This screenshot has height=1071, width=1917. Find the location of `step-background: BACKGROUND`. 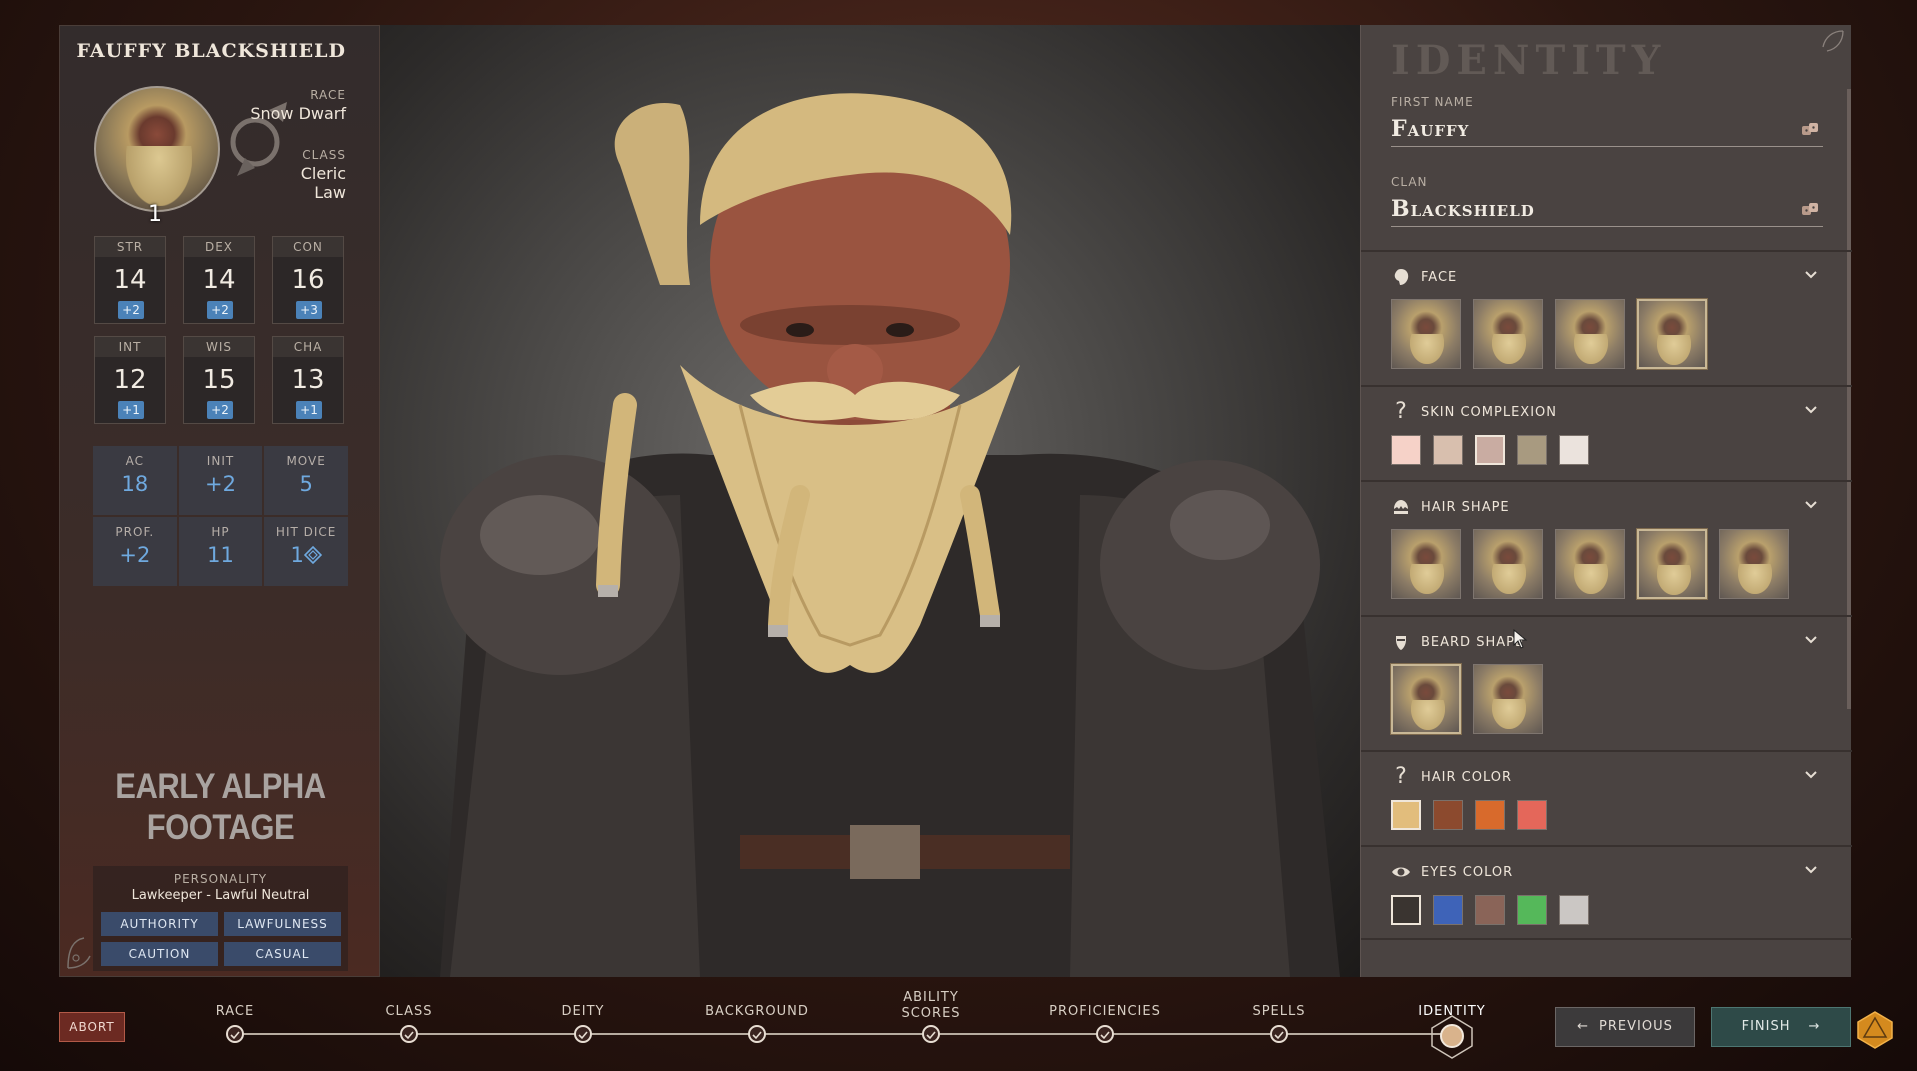

step-background: BACKGROUND is located at coordinates (757, 1020).